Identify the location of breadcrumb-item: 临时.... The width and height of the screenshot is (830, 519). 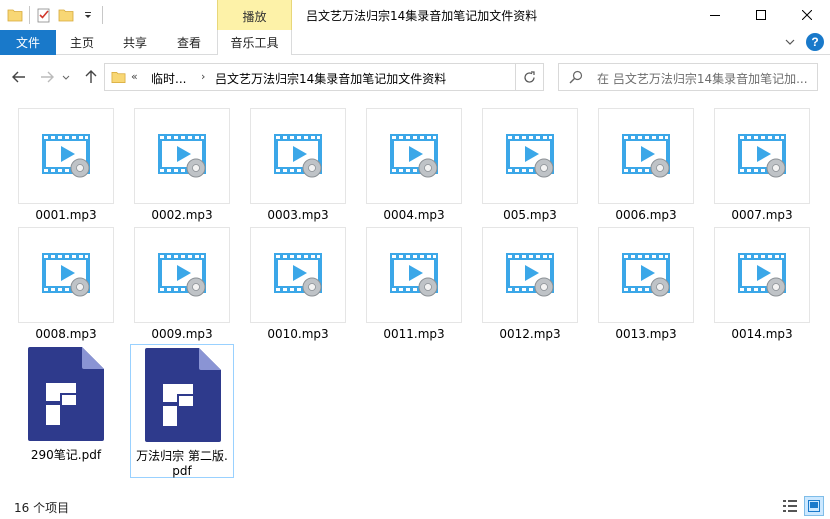
(168, 78).